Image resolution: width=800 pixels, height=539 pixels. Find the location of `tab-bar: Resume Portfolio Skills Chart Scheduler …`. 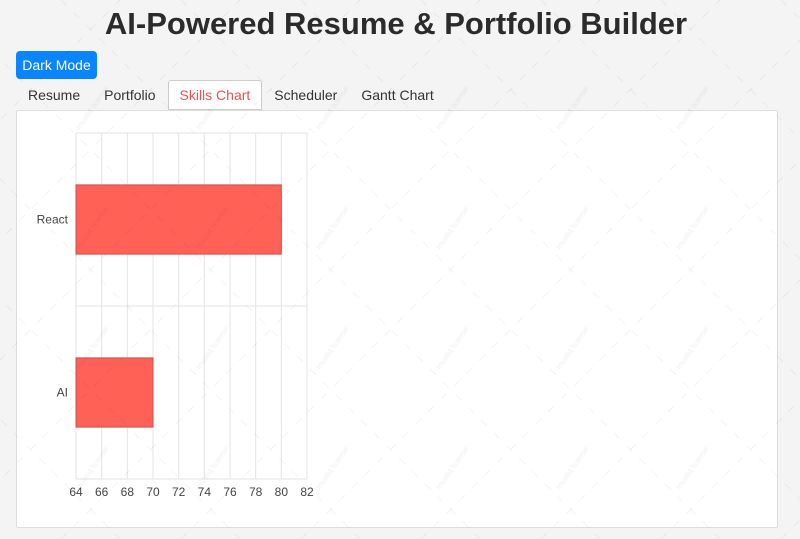

tab-bar: Resume Portfolio Skills Chart Scheduler … is located at coordinates (231, 95).